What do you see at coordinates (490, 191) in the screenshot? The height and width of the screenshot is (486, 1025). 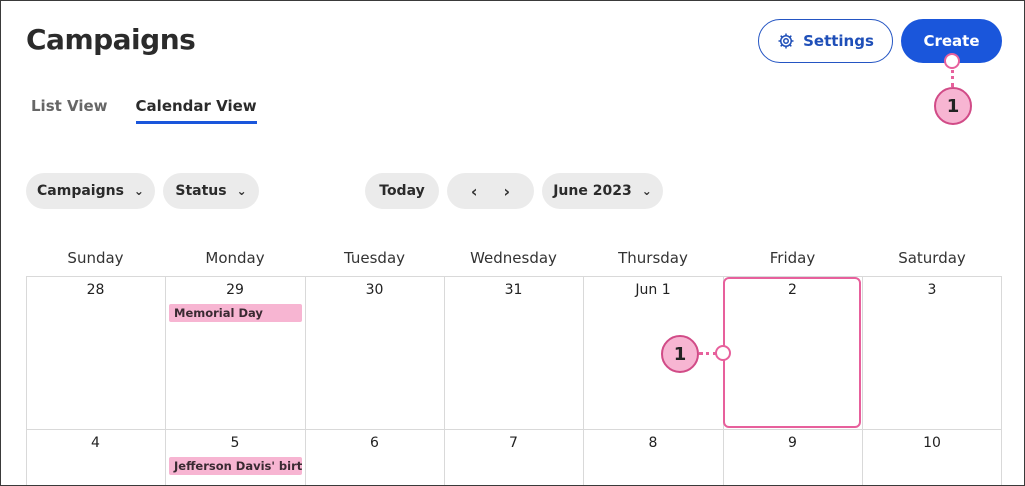 I see `month-nav: ‹ ›` at bounding box center [490, 191].